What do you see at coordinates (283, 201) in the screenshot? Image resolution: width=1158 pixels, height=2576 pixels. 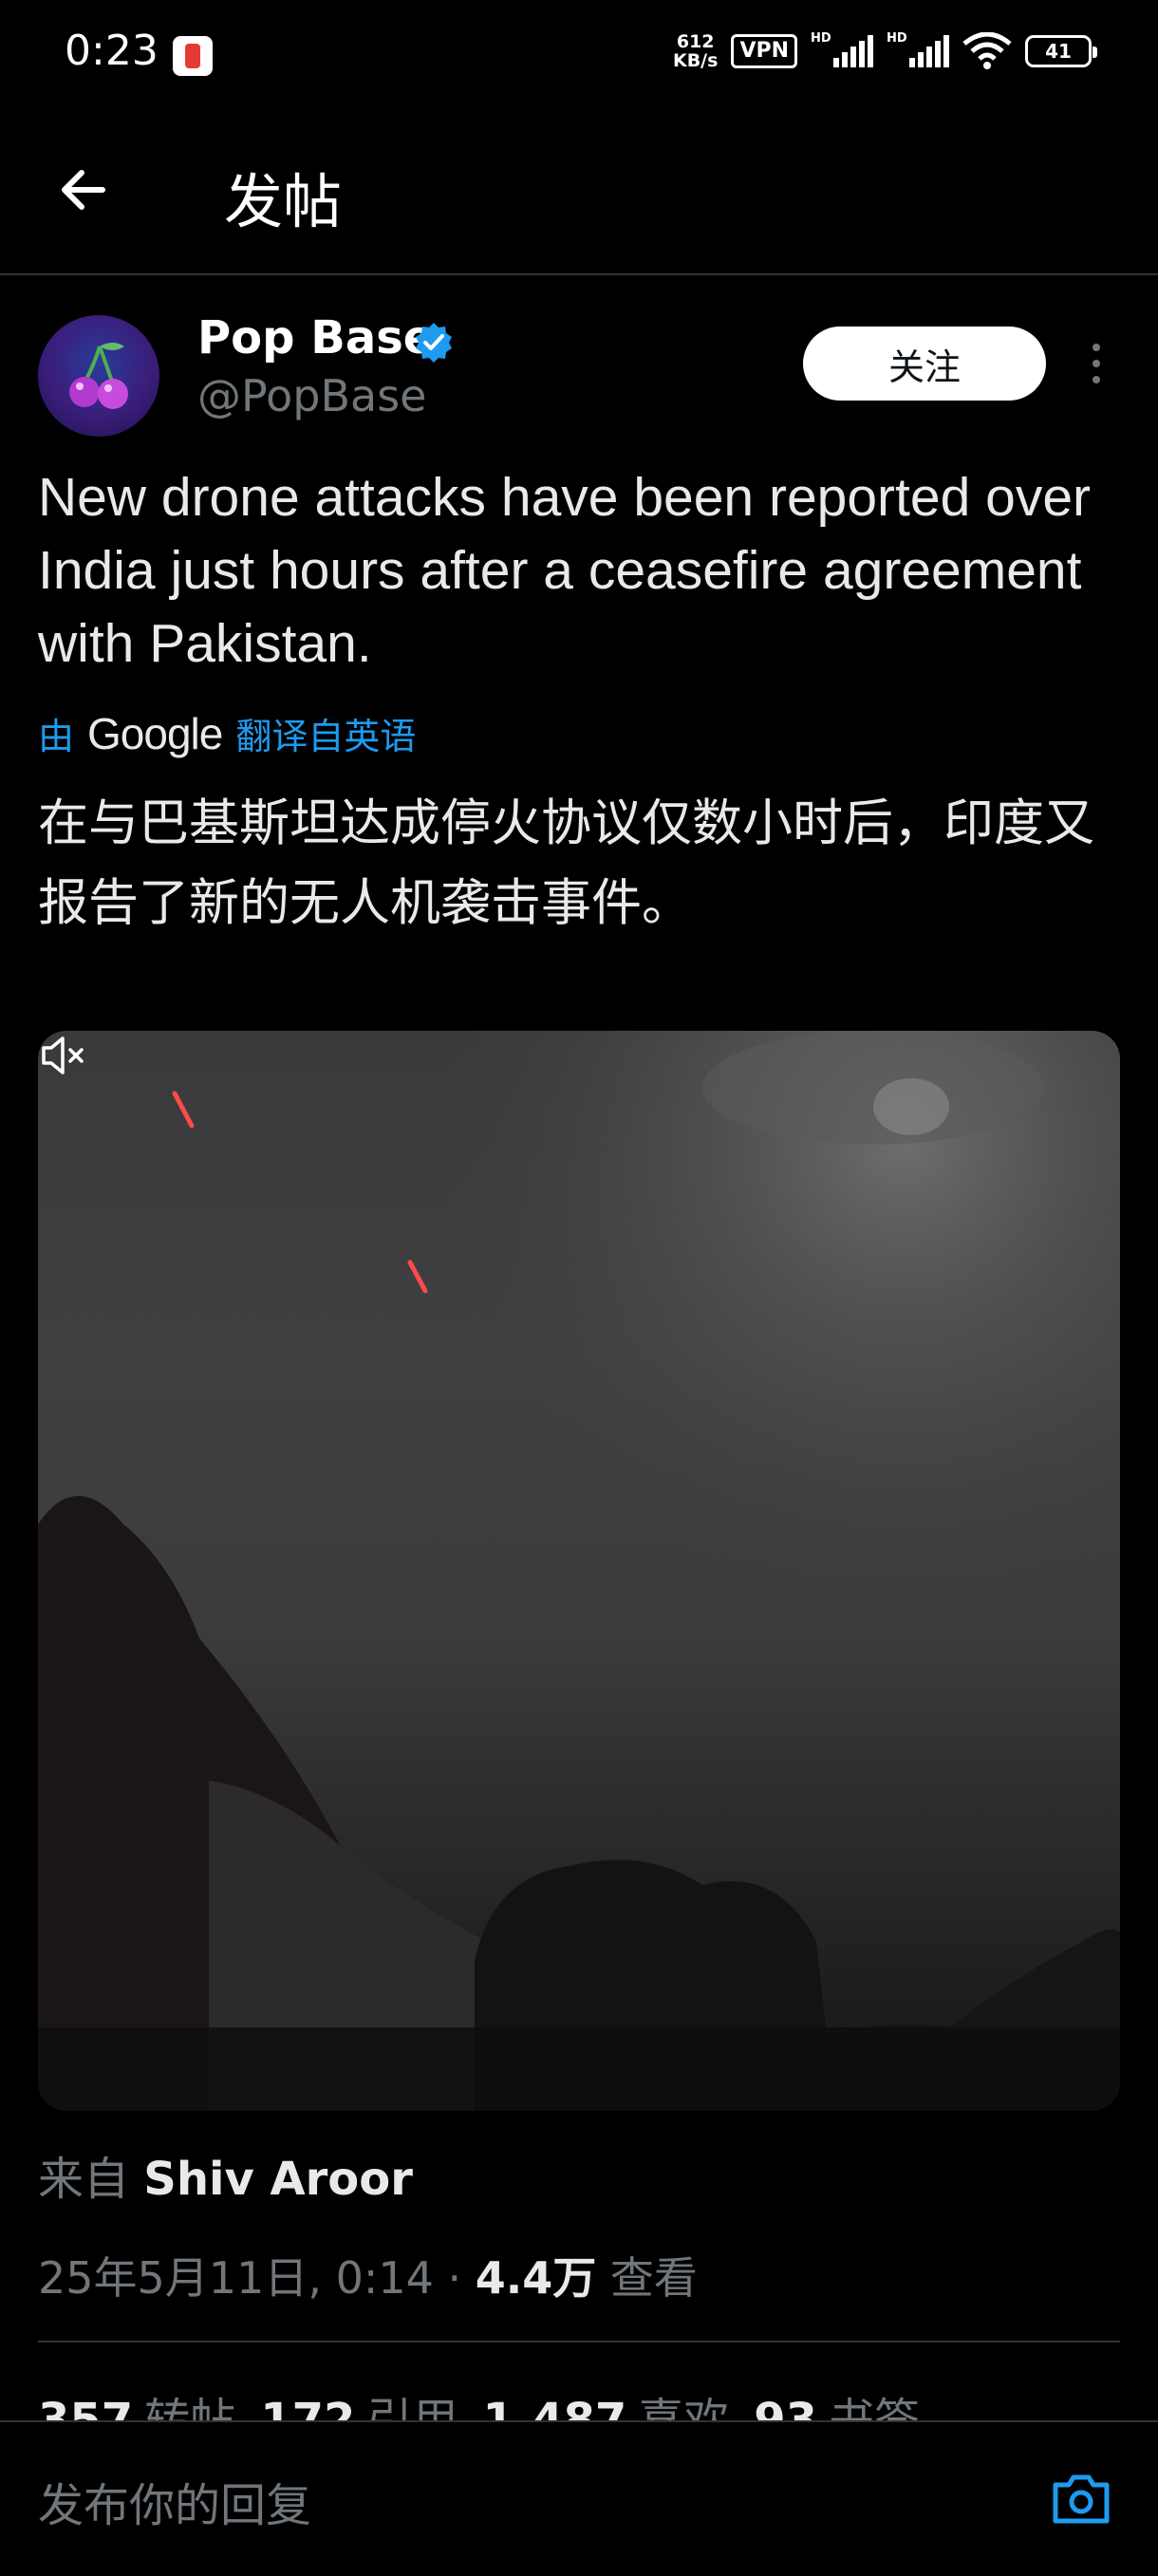 I see `page-title: 发帖` at bounding box center [283, 201].